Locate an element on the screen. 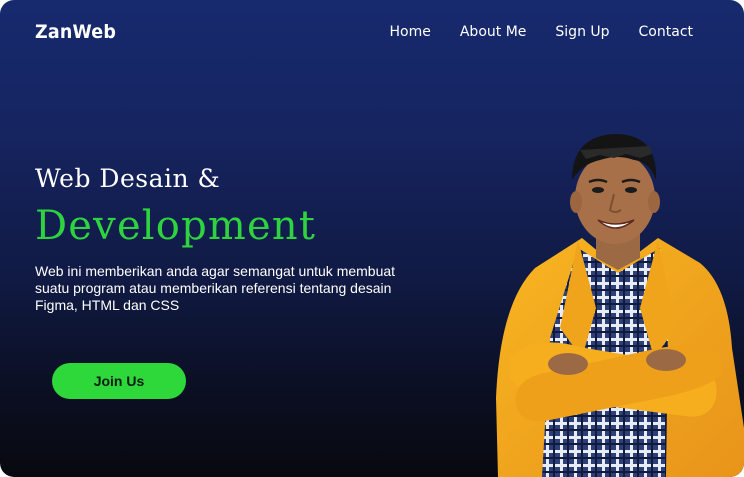 The width and height of the screenshot is (744, 477). join-us-button: Join Us is located at coordinates (119, 381).